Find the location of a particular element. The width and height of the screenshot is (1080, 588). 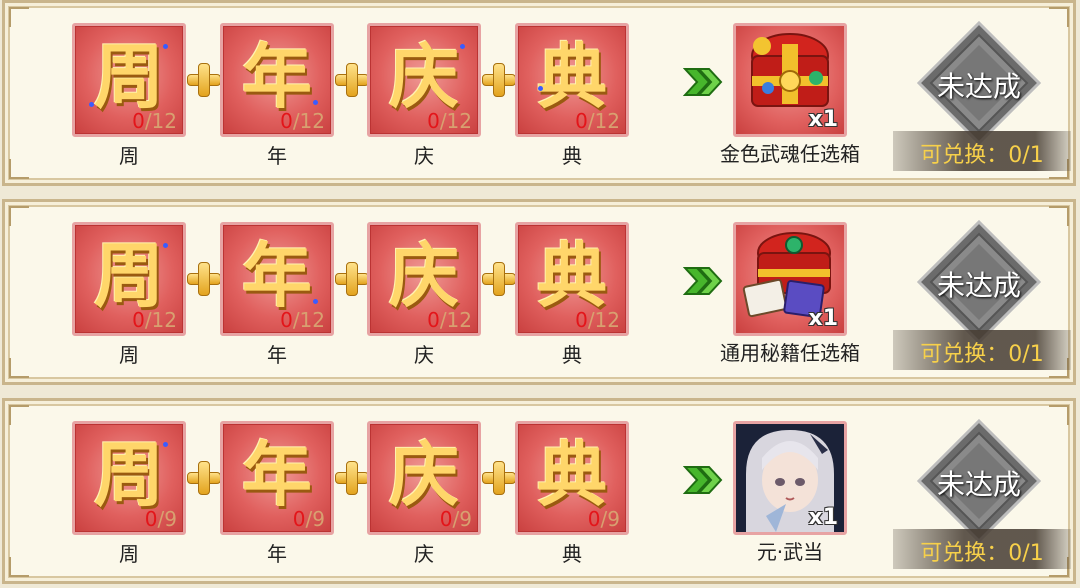

reward-item-gold-chest: x1 is located at coordinates (790, 80).